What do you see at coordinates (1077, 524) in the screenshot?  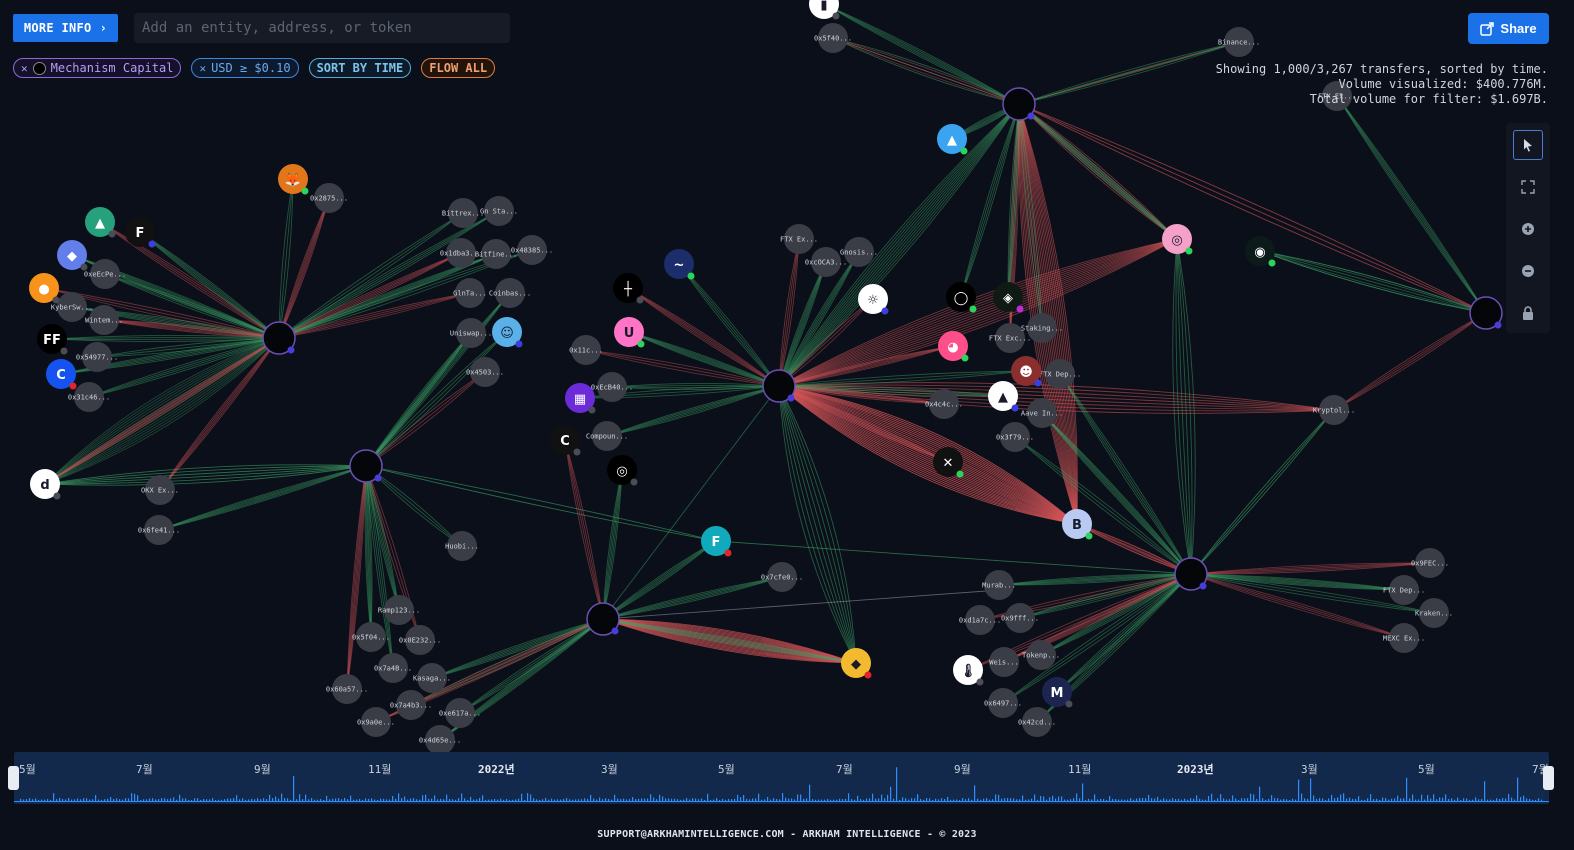 I see `badger-icon: B` at bounding box center [1077, 524].